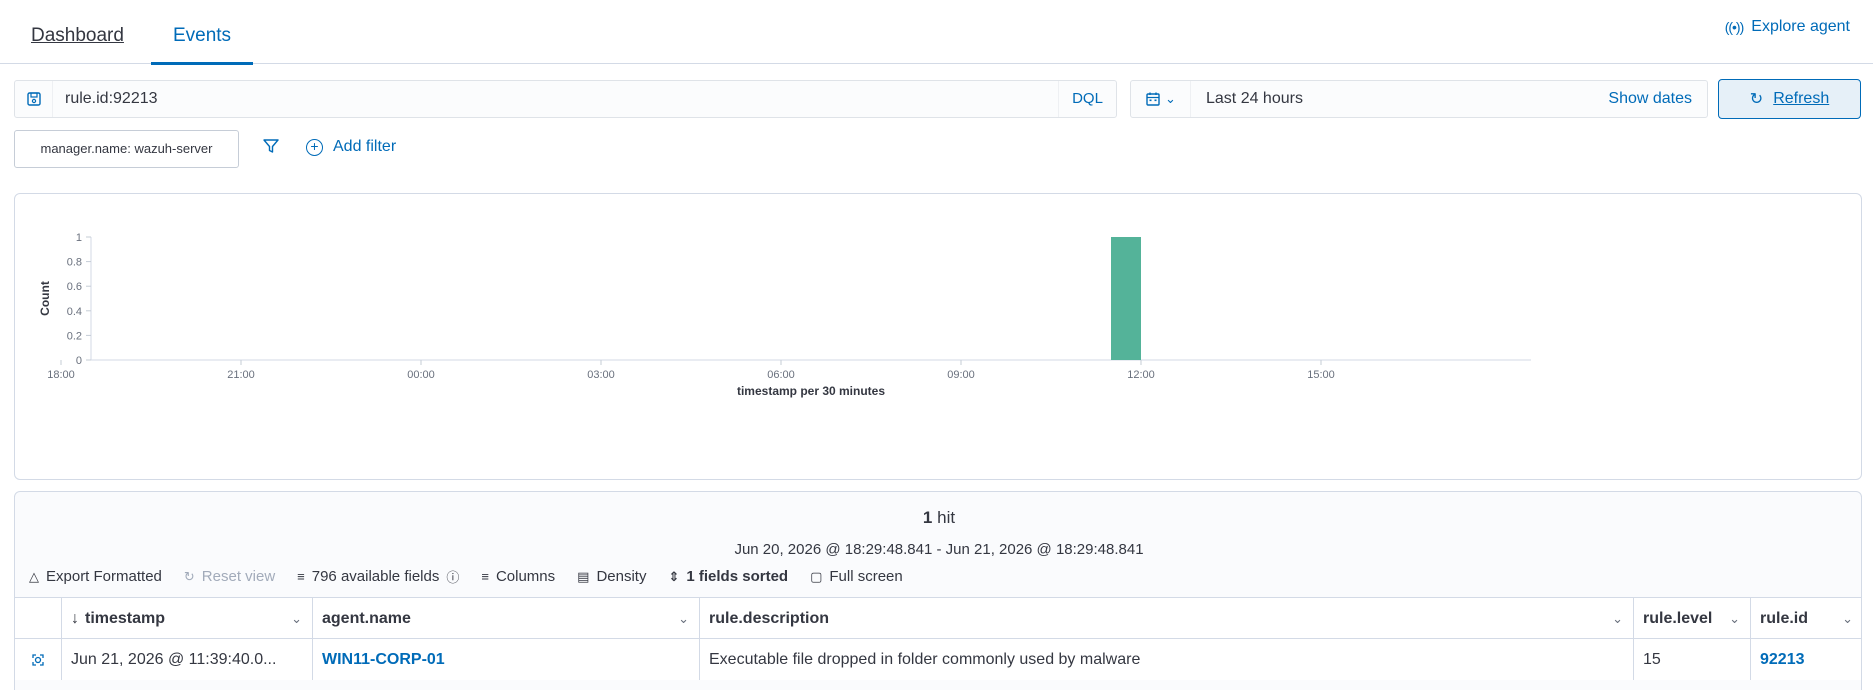 The height and width of the screenshot is (690, 1873). I want to click on reset-label: Reset view, so click(238, 576).